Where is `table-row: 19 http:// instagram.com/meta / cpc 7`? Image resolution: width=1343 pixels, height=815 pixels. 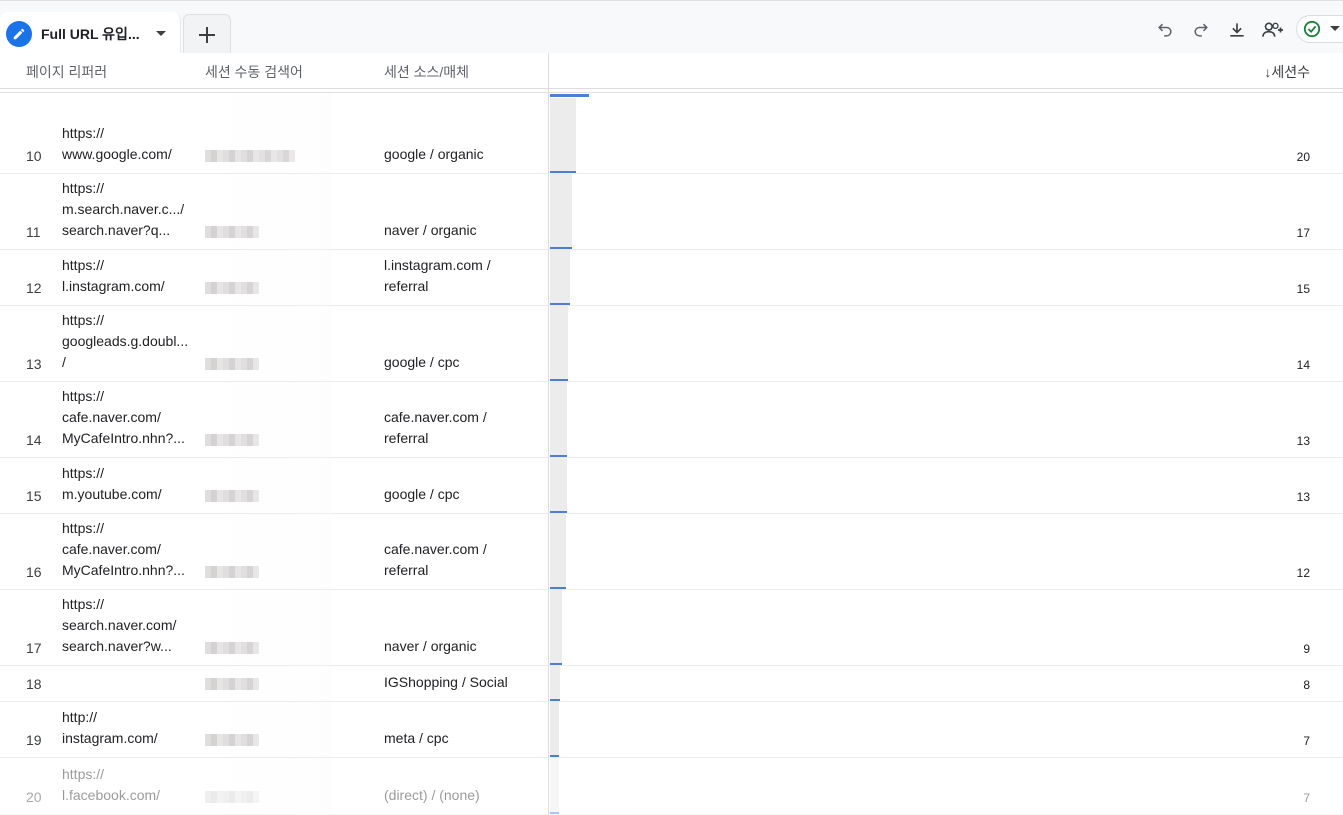
table-row: 19 http:// instagram.com/meta / cpc 7 is located at coordinates (671, 730).